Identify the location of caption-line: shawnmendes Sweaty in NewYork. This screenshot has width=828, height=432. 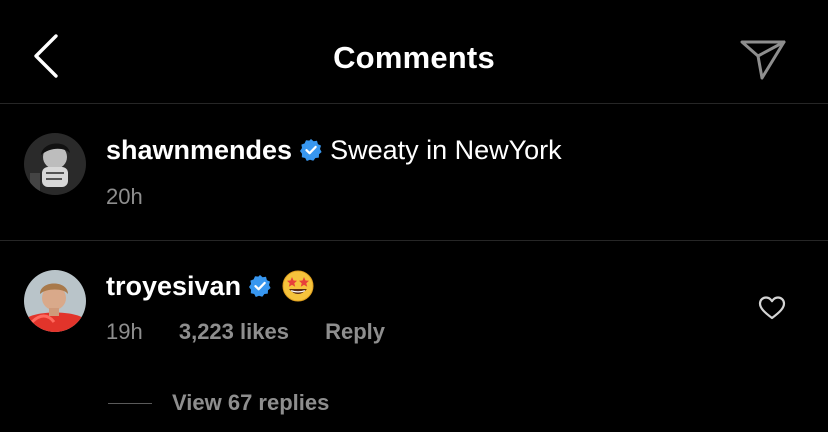
(334, 150).